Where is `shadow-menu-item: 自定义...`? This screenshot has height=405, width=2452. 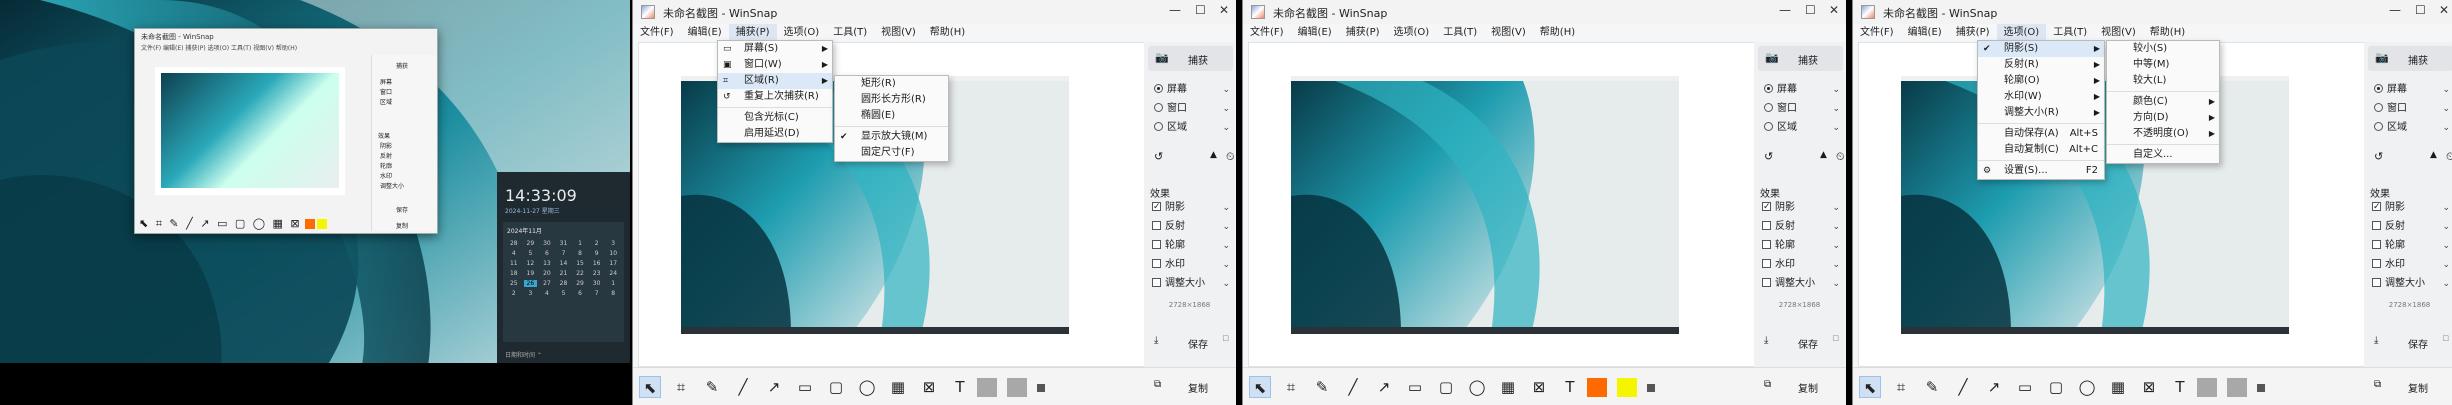
shadow-menu-item: 自定义... is located at coordinates (2163, 155).